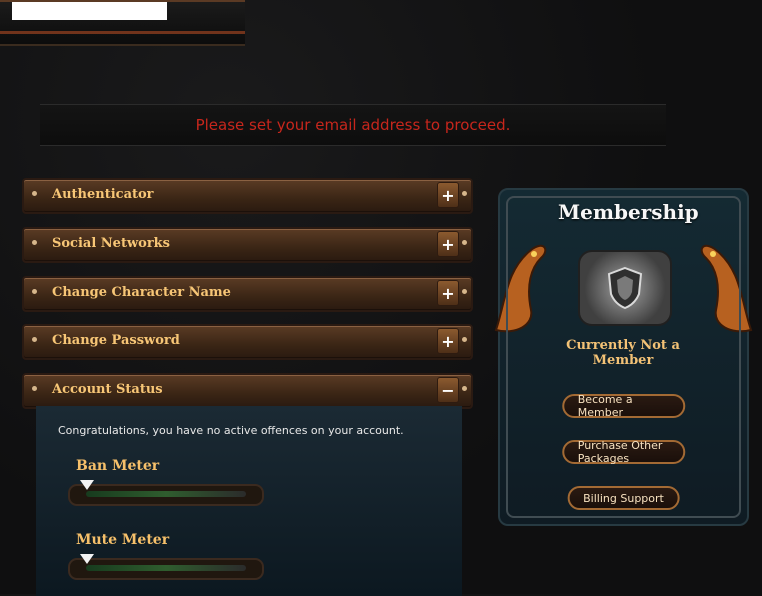 This screenshot has height=596, width=762. I want to click on collapse-icon: −, so click(448, 390).